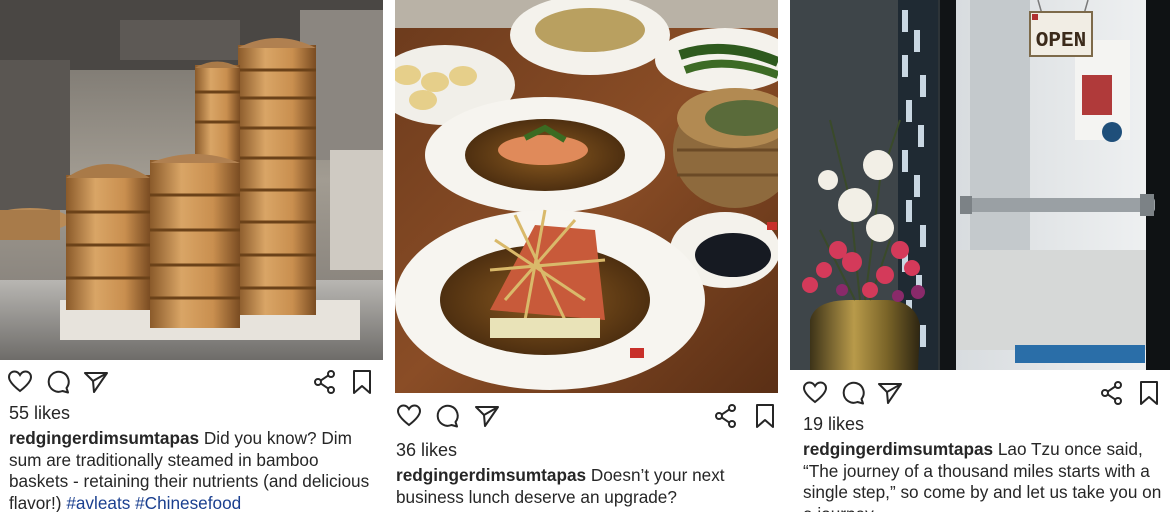 This screenshot has height=512, width=1170. I want to click on hashtag-link: #Chinesefood, so click(188, 502).